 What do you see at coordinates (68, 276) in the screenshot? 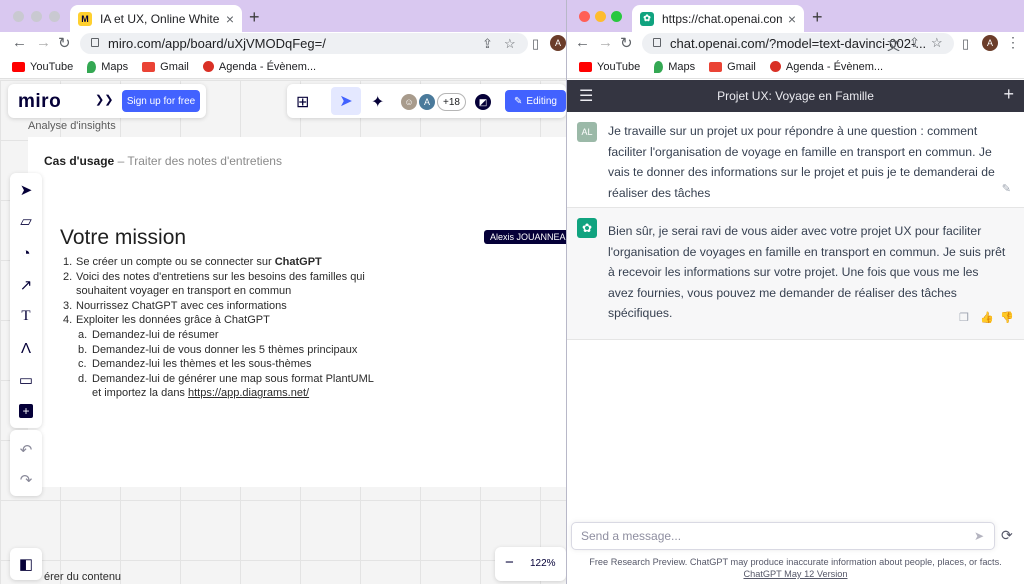
I see `list-number: 2.` at bounding box center [68, 276].